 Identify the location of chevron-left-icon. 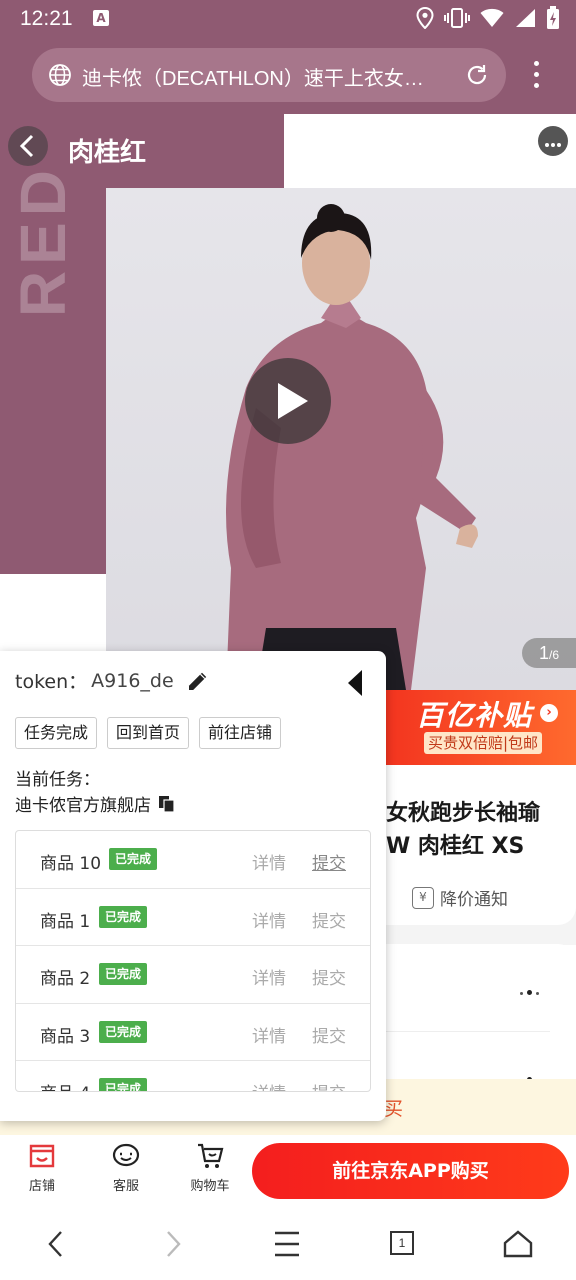
(26, 146).